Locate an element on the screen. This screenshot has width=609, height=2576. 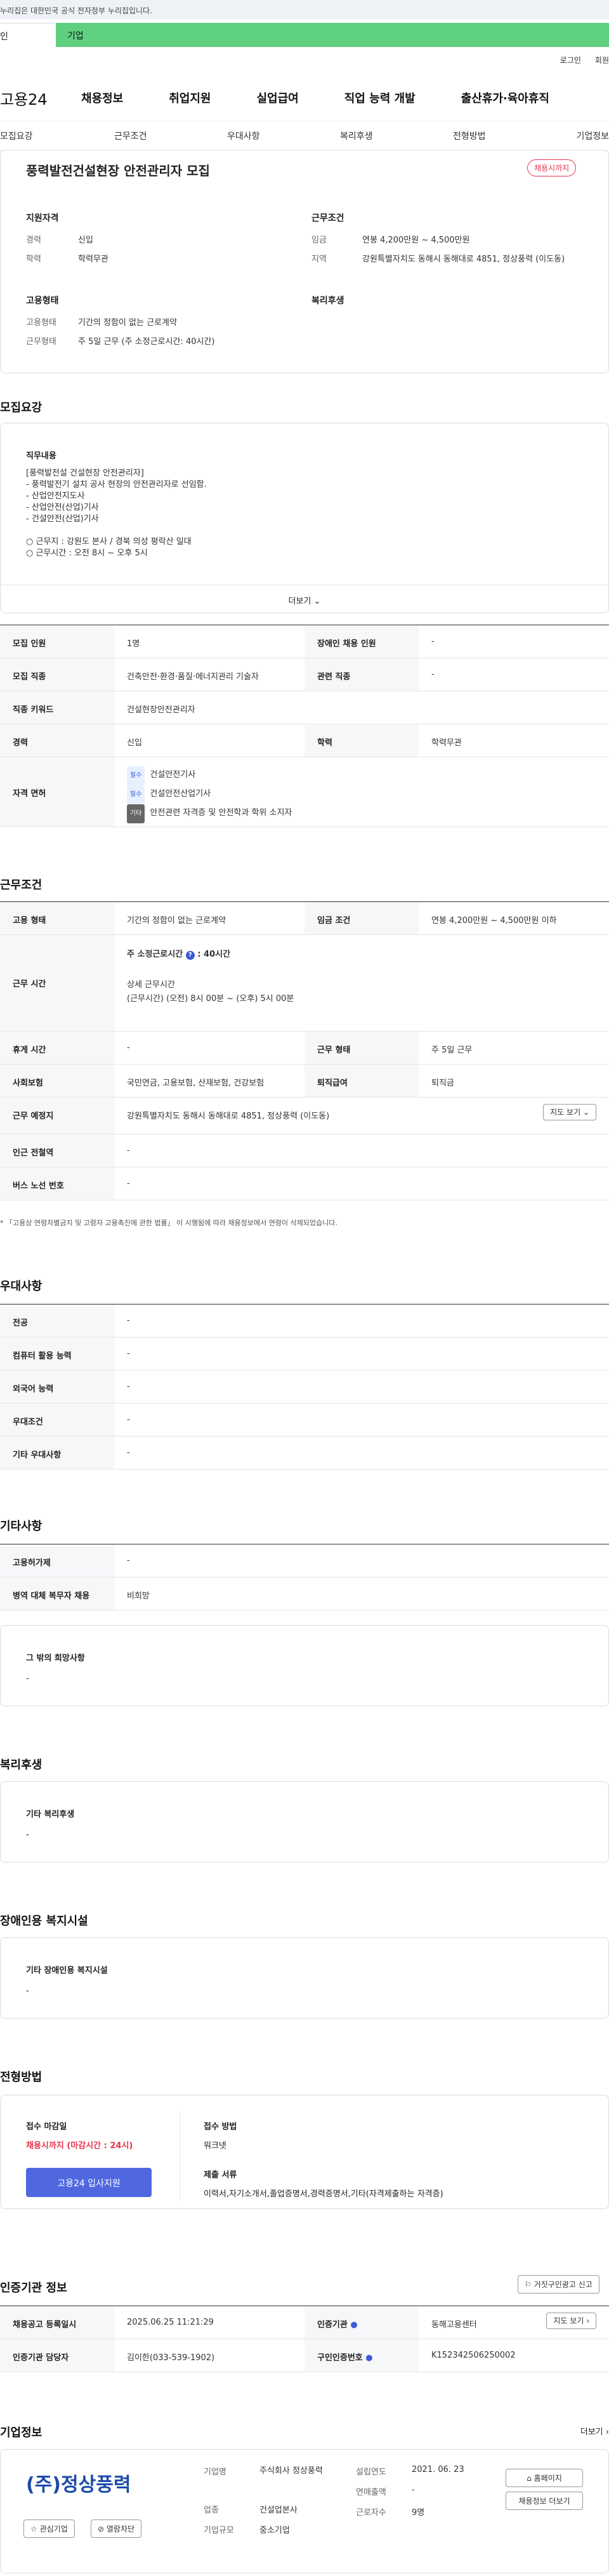
disab-box: 기타 장애인용 복지시설 - is located at coordinates (304, 1978).